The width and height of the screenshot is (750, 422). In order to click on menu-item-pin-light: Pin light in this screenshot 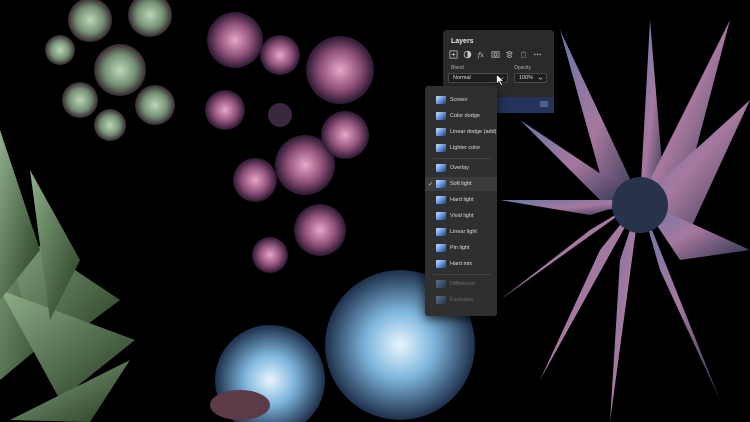, I will do `click(461, 248)`.